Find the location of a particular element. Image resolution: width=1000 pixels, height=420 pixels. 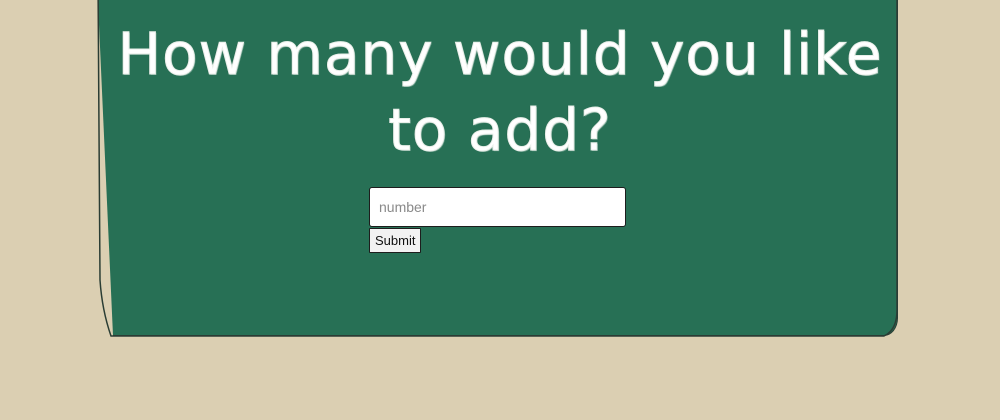

add-quantity-form: Submit is located at coordinates (498, 220).